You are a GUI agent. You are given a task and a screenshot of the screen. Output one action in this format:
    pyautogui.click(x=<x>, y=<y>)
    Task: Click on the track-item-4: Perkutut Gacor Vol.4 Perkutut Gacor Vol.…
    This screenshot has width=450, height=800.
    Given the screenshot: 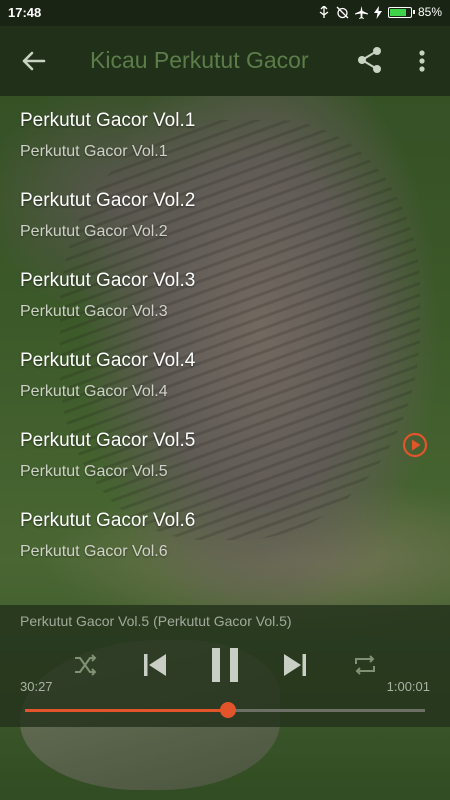 What is the action you would take?
    pyautogui.click(x=225, y=376)
    